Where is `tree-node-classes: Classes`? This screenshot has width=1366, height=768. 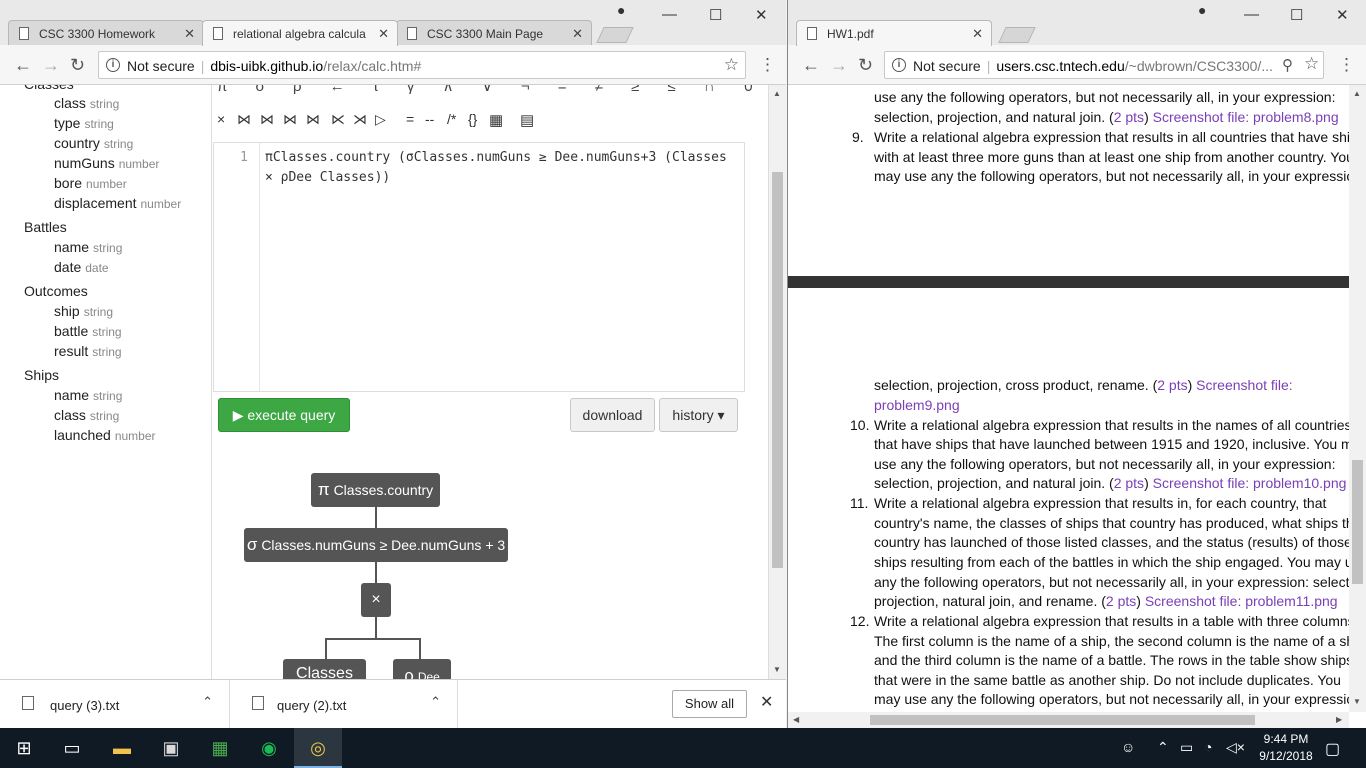
tree-node-classes: Classes is located at coordinates (324, 669).